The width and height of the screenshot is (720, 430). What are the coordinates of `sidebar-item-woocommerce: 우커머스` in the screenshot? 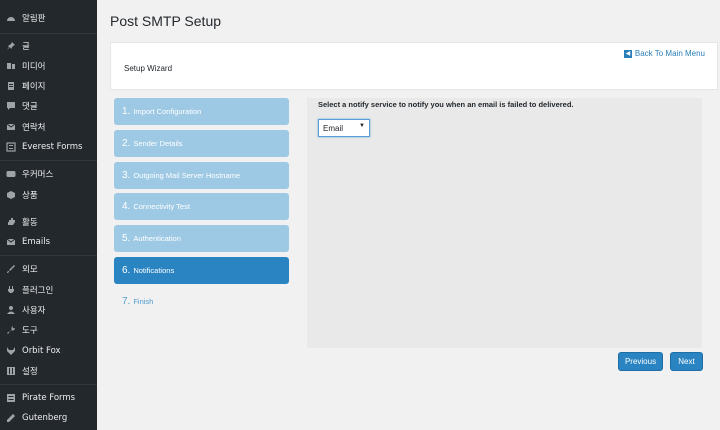 It's located at (48, 174).